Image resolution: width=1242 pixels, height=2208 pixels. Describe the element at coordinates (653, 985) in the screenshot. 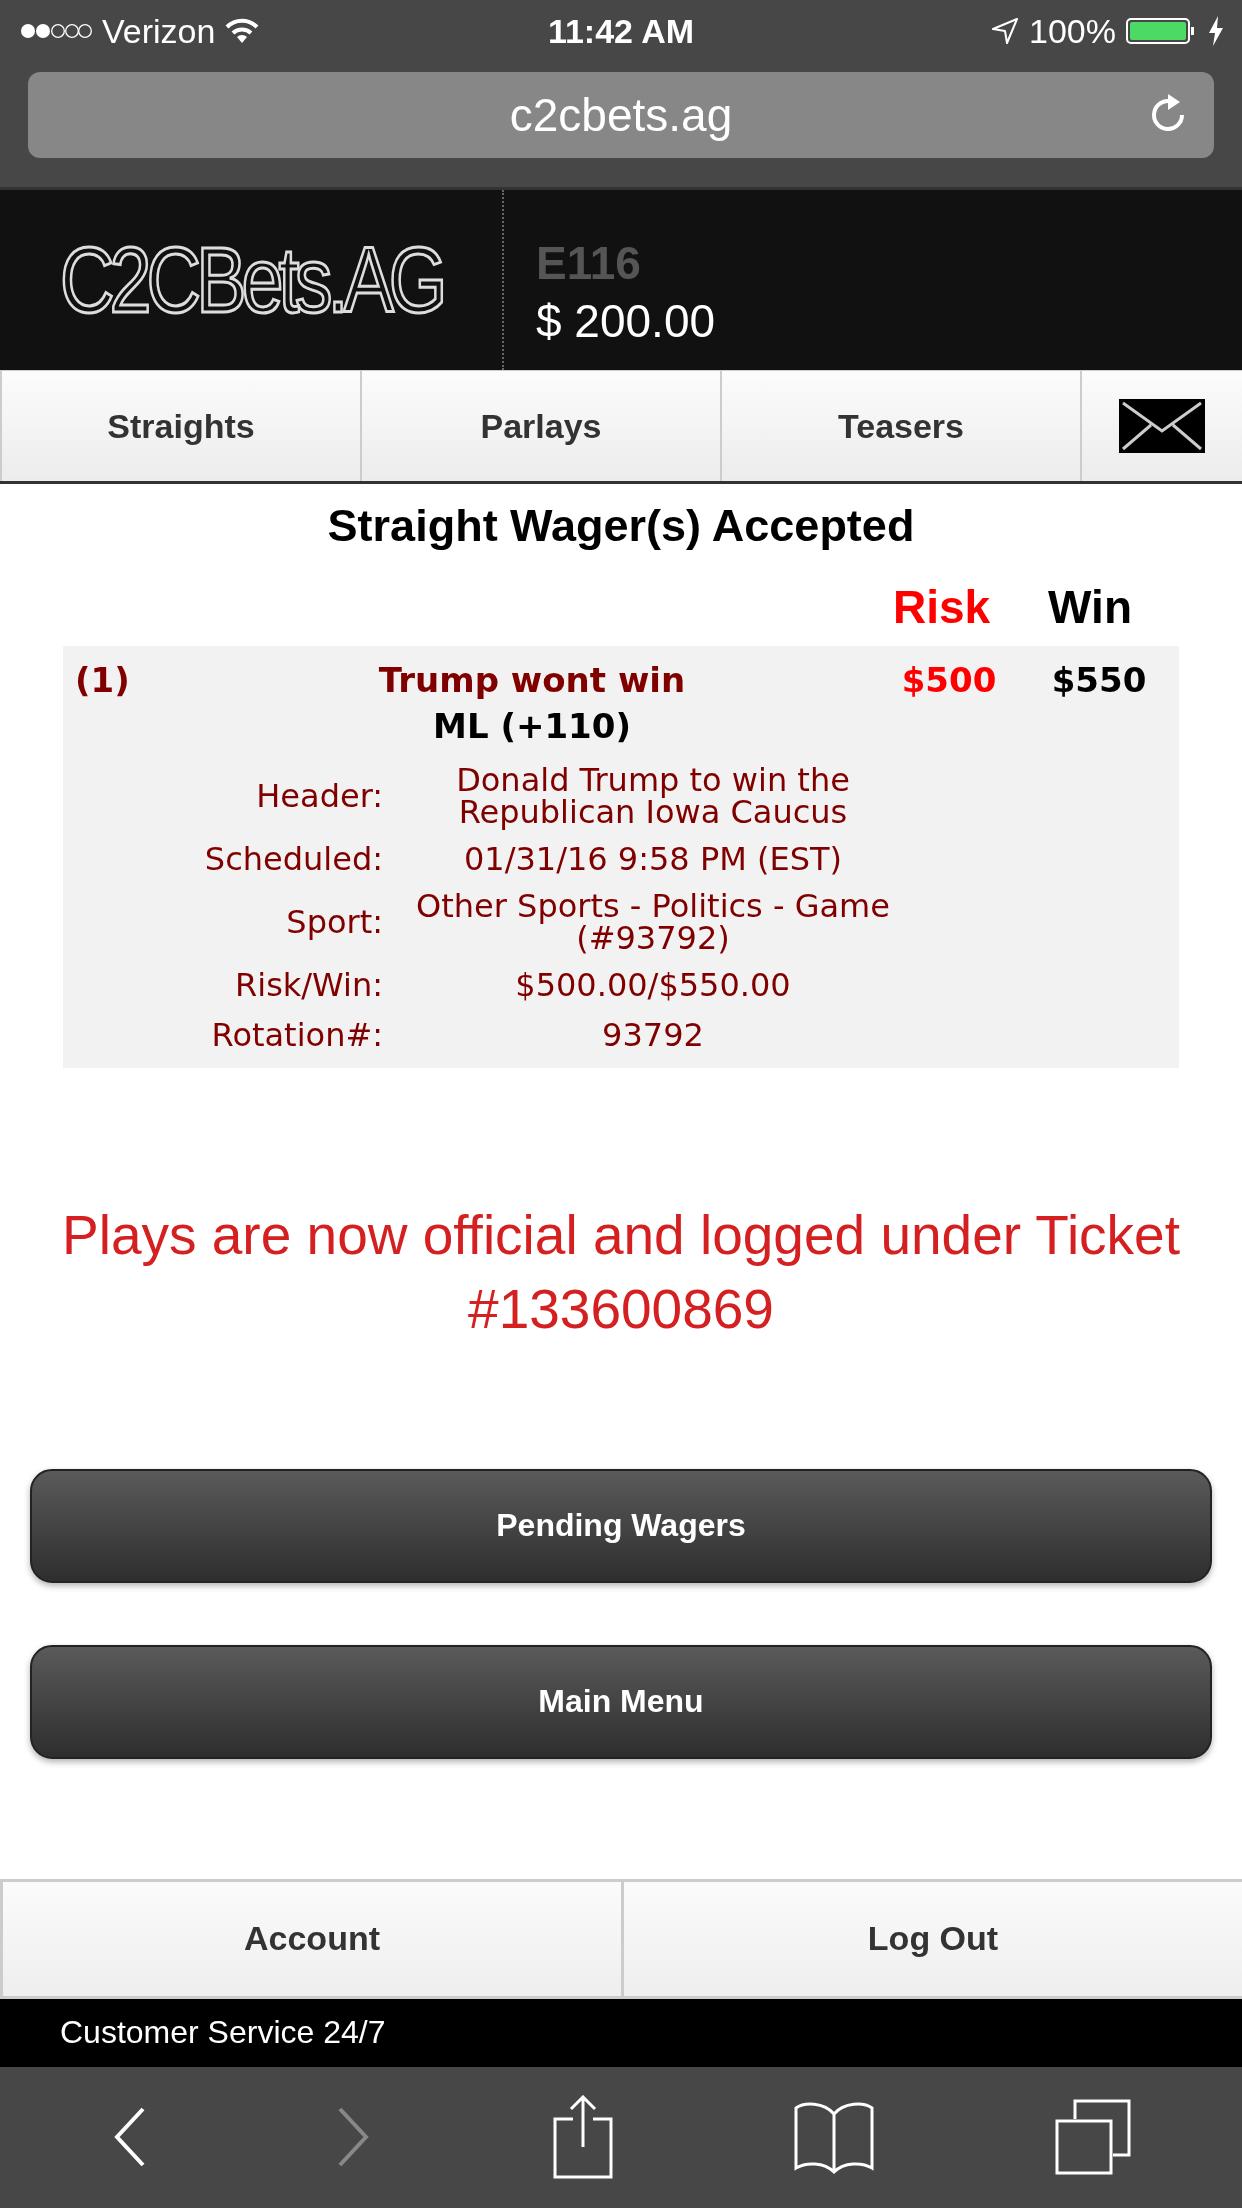

I see `detail-value: $500.00/$550.00` at that location.